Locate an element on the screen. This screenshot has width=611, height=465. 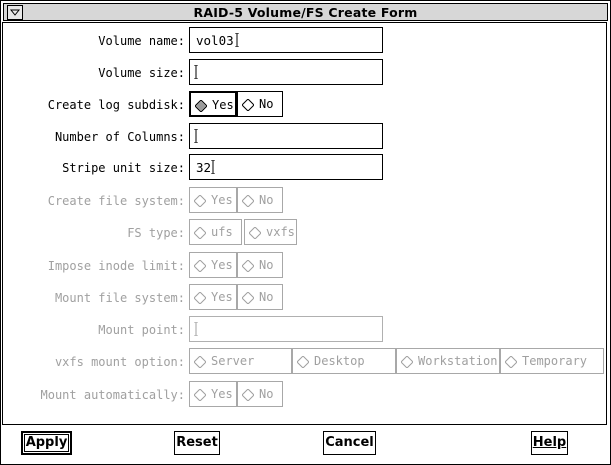
mount-automatically-label: Mount automatically: is located at coordinates (113, 395).